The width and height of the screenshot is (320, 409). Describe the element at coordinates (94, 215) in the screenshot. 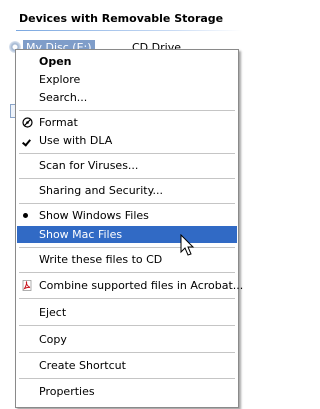

I see `menu-item-label: Show Windows Files` at that location.